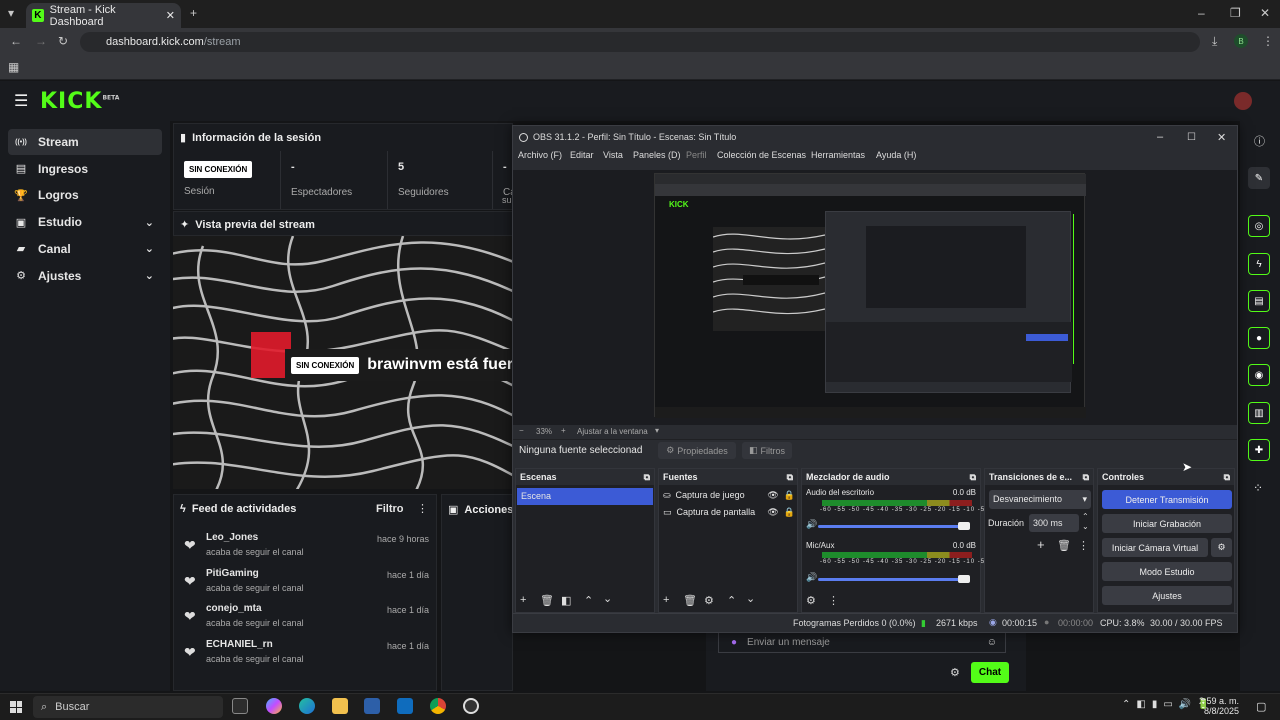 This screenshot has width=1280, height=720. Describe the element at coordinates (128, 707) in the screenshot. I see `taskbar-search: ⌕ Buscar` at that location.